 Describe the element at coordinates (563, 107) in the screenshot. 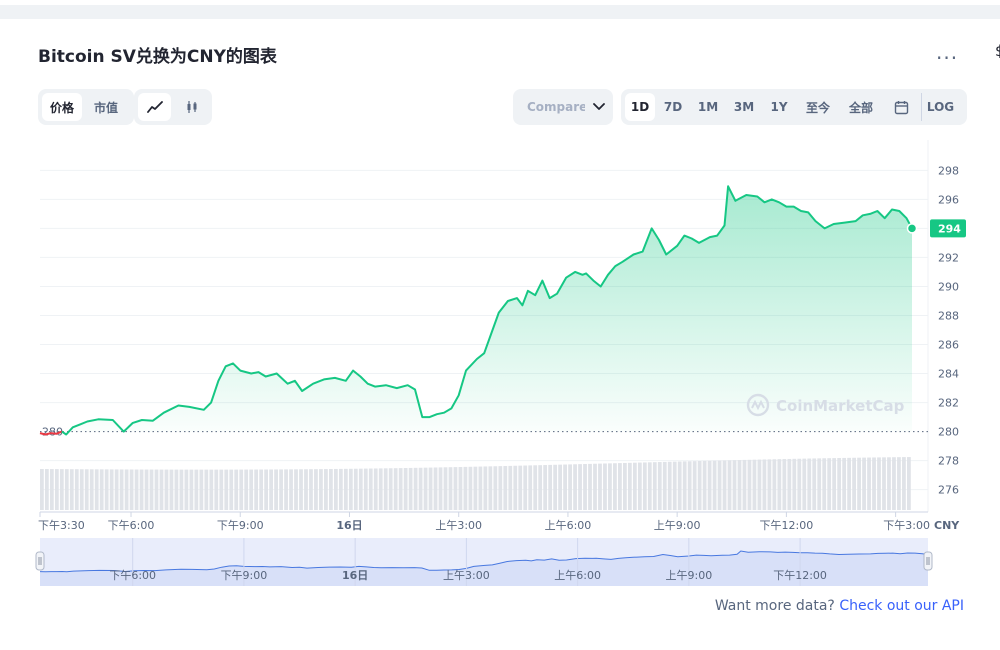

I see `compare-dropdown: Compare with` at that location.